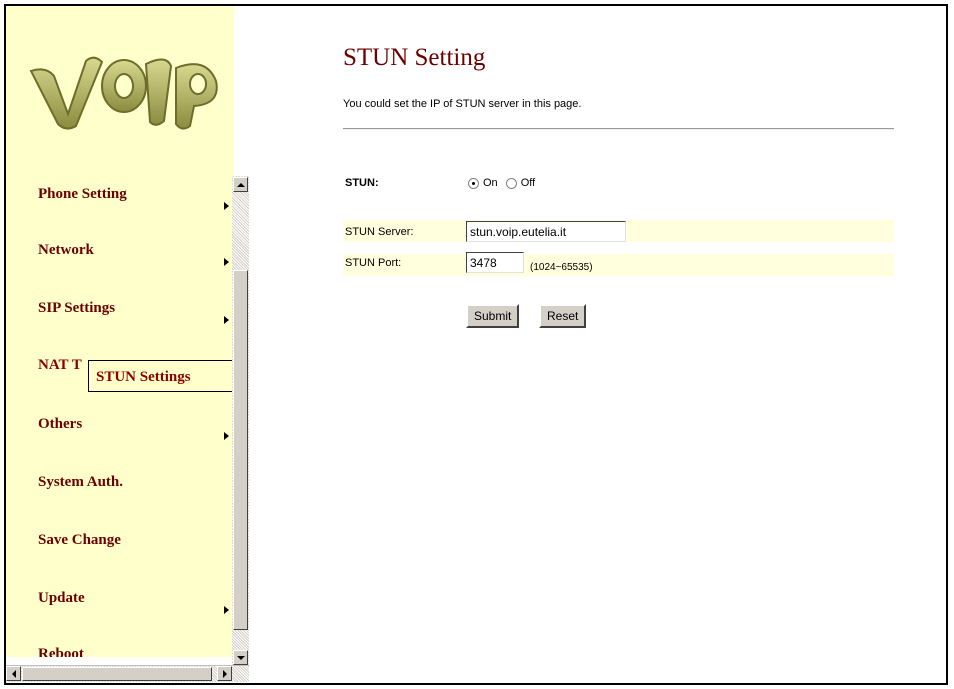 Image resolution: width=954 pixels, height=689 pixels. I want to click on stun-port-input, so click(495, 262).